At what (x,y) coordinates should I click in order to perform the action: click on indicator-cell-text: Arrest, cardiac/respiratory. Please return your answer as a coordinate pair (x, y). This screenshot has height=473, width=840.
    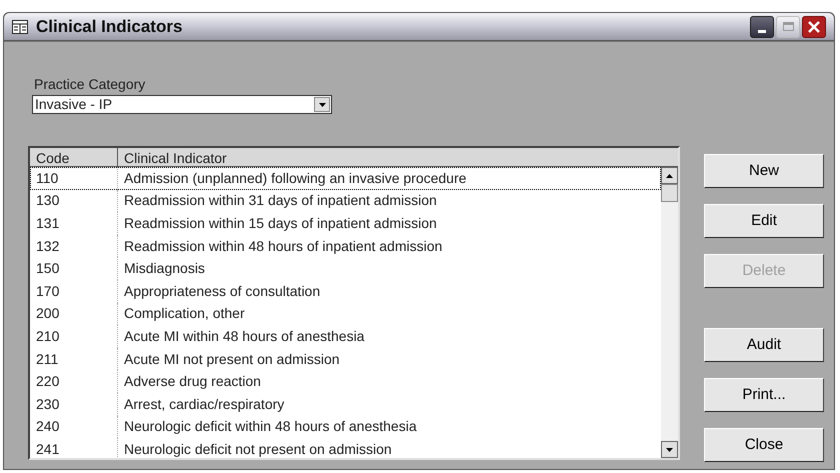
    Looking at the image, I should click on (204, 404).